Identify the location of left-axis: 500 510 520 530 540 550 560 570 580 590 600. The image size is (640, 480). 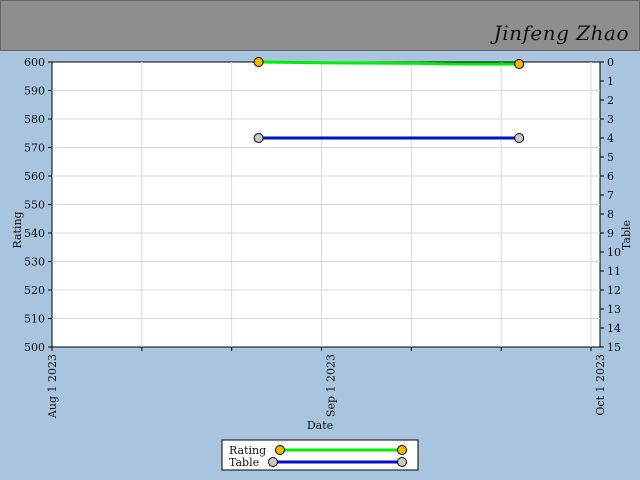
(38, 205).